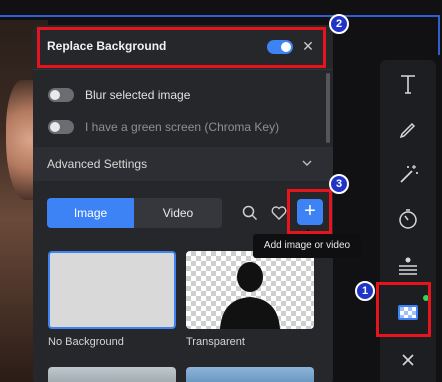  I want to click on magic-wand-icon, so click(409, 174).